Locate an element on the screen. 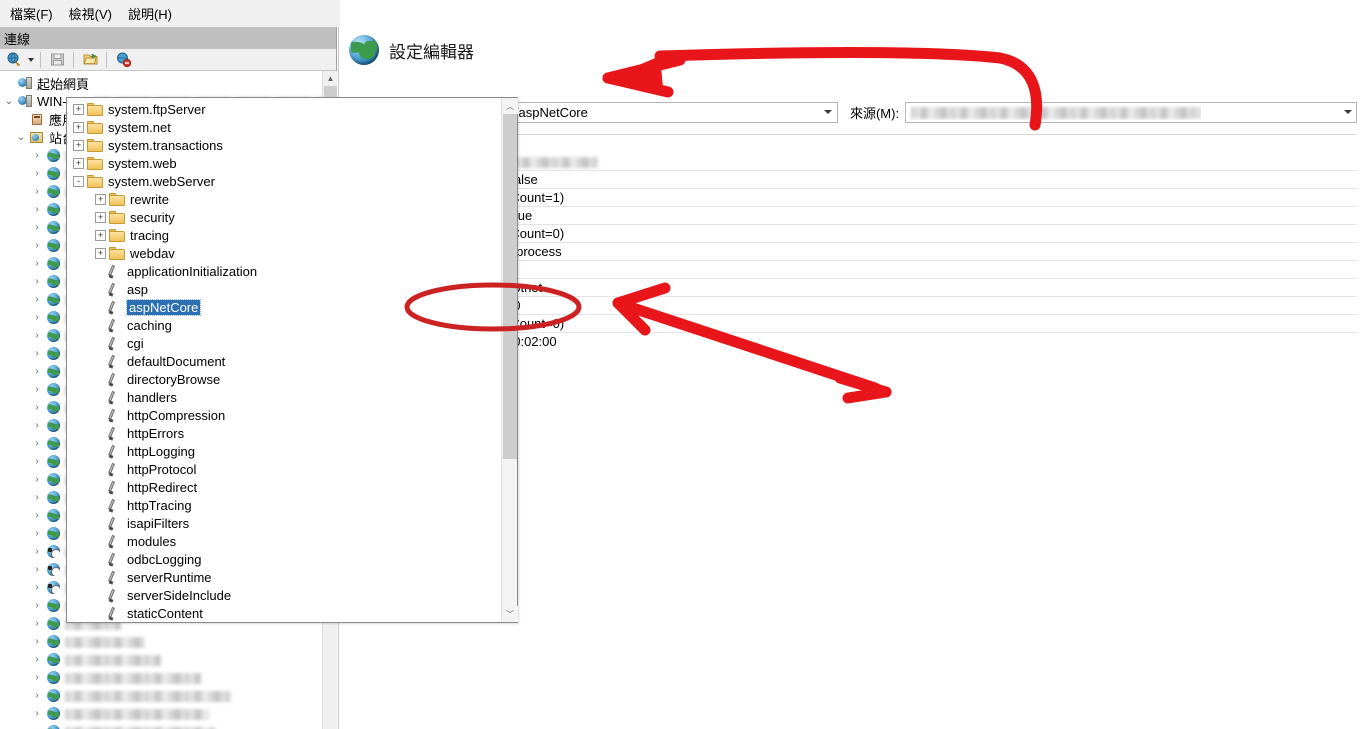 This screenshot has height=729, width=1366. property-value: .\ is located at coordinates (929, 161).